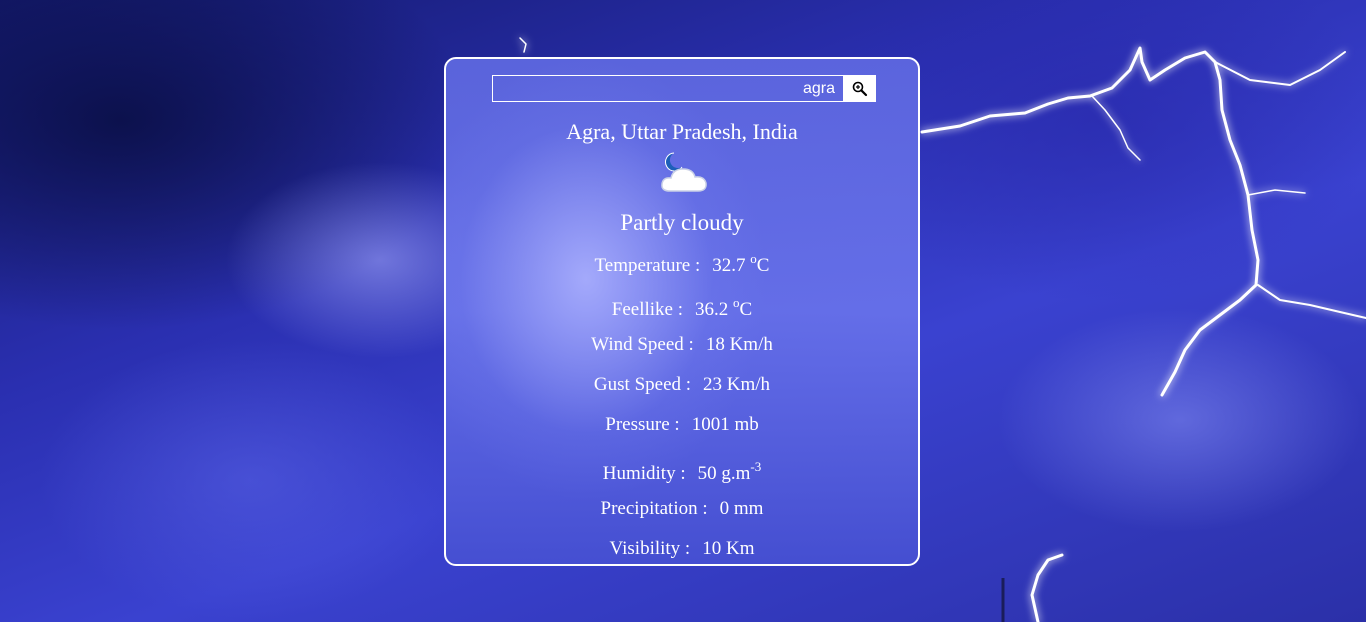 The width and height of the screenshot is (1366, 622). I want to click on temperature-unit: C, so click(763, 265).